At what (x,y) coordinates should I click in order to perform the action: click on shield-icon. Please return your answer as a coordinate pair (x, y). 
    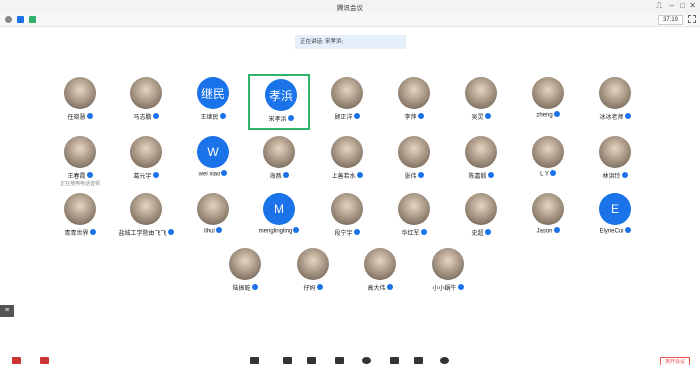
    Looking at the image, I should click on (20, 19).